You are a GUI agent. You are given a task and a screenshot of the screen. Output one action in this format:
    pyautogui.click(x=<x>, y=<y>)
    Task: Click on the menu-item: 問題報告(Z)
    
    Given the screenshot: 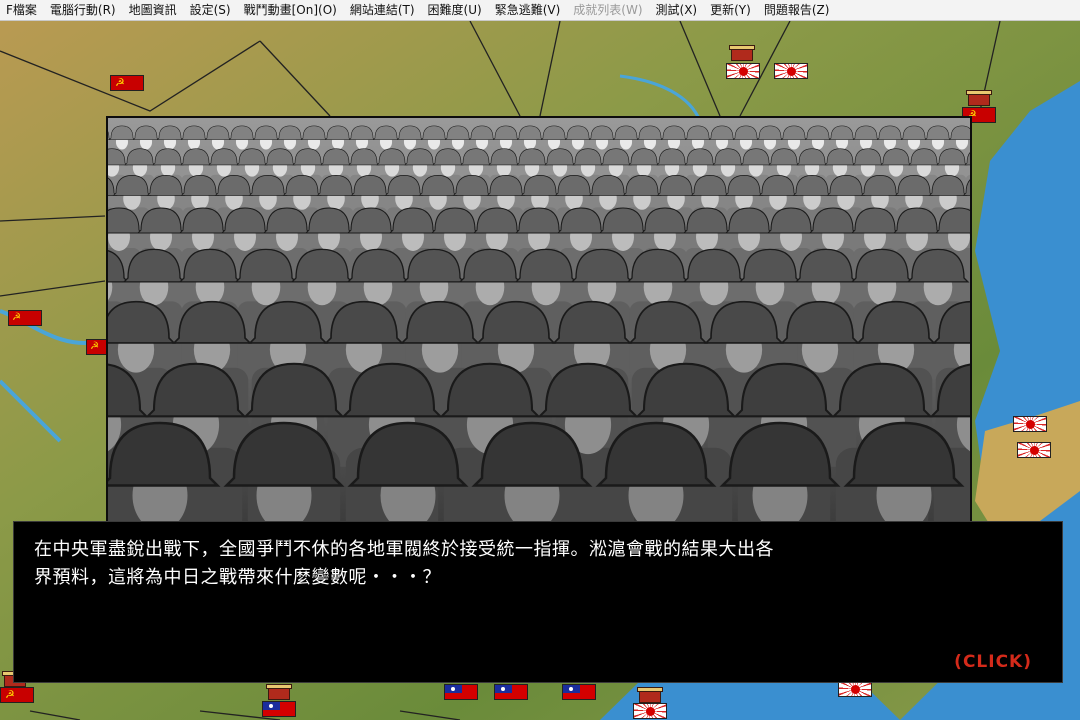 What is the action you would take?
    pyautogui.click(x=797, y=10)
    